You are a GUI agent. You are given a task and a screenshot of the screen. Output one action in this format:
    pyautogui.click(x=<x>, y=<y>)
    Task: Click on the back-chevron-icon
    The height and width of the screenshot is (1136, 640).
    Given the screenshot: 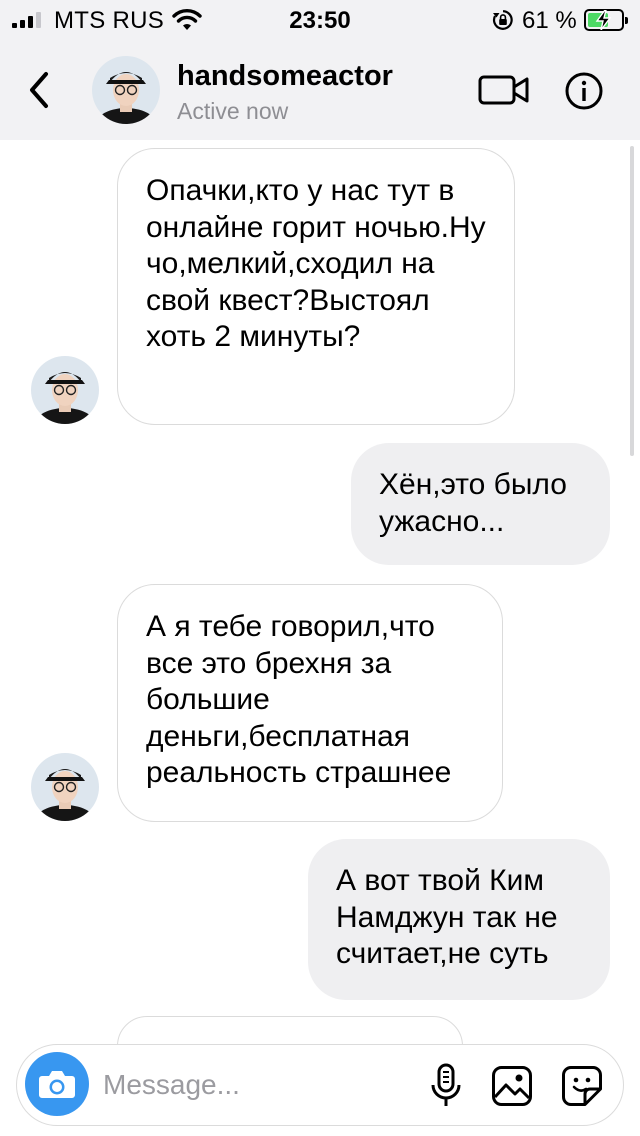 What is the action you would take?
    pyautogui.click(x=40, y=90)
    